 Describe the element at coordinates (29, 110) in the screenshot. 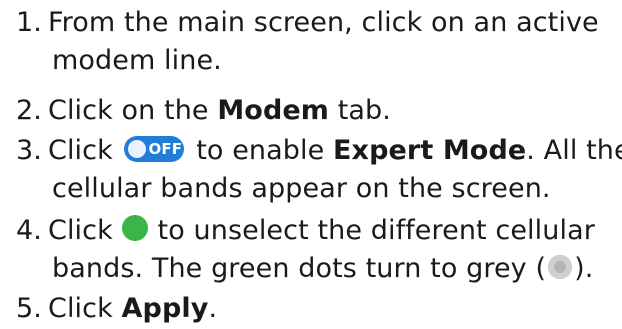

I see `step-number: 2.` at that location.